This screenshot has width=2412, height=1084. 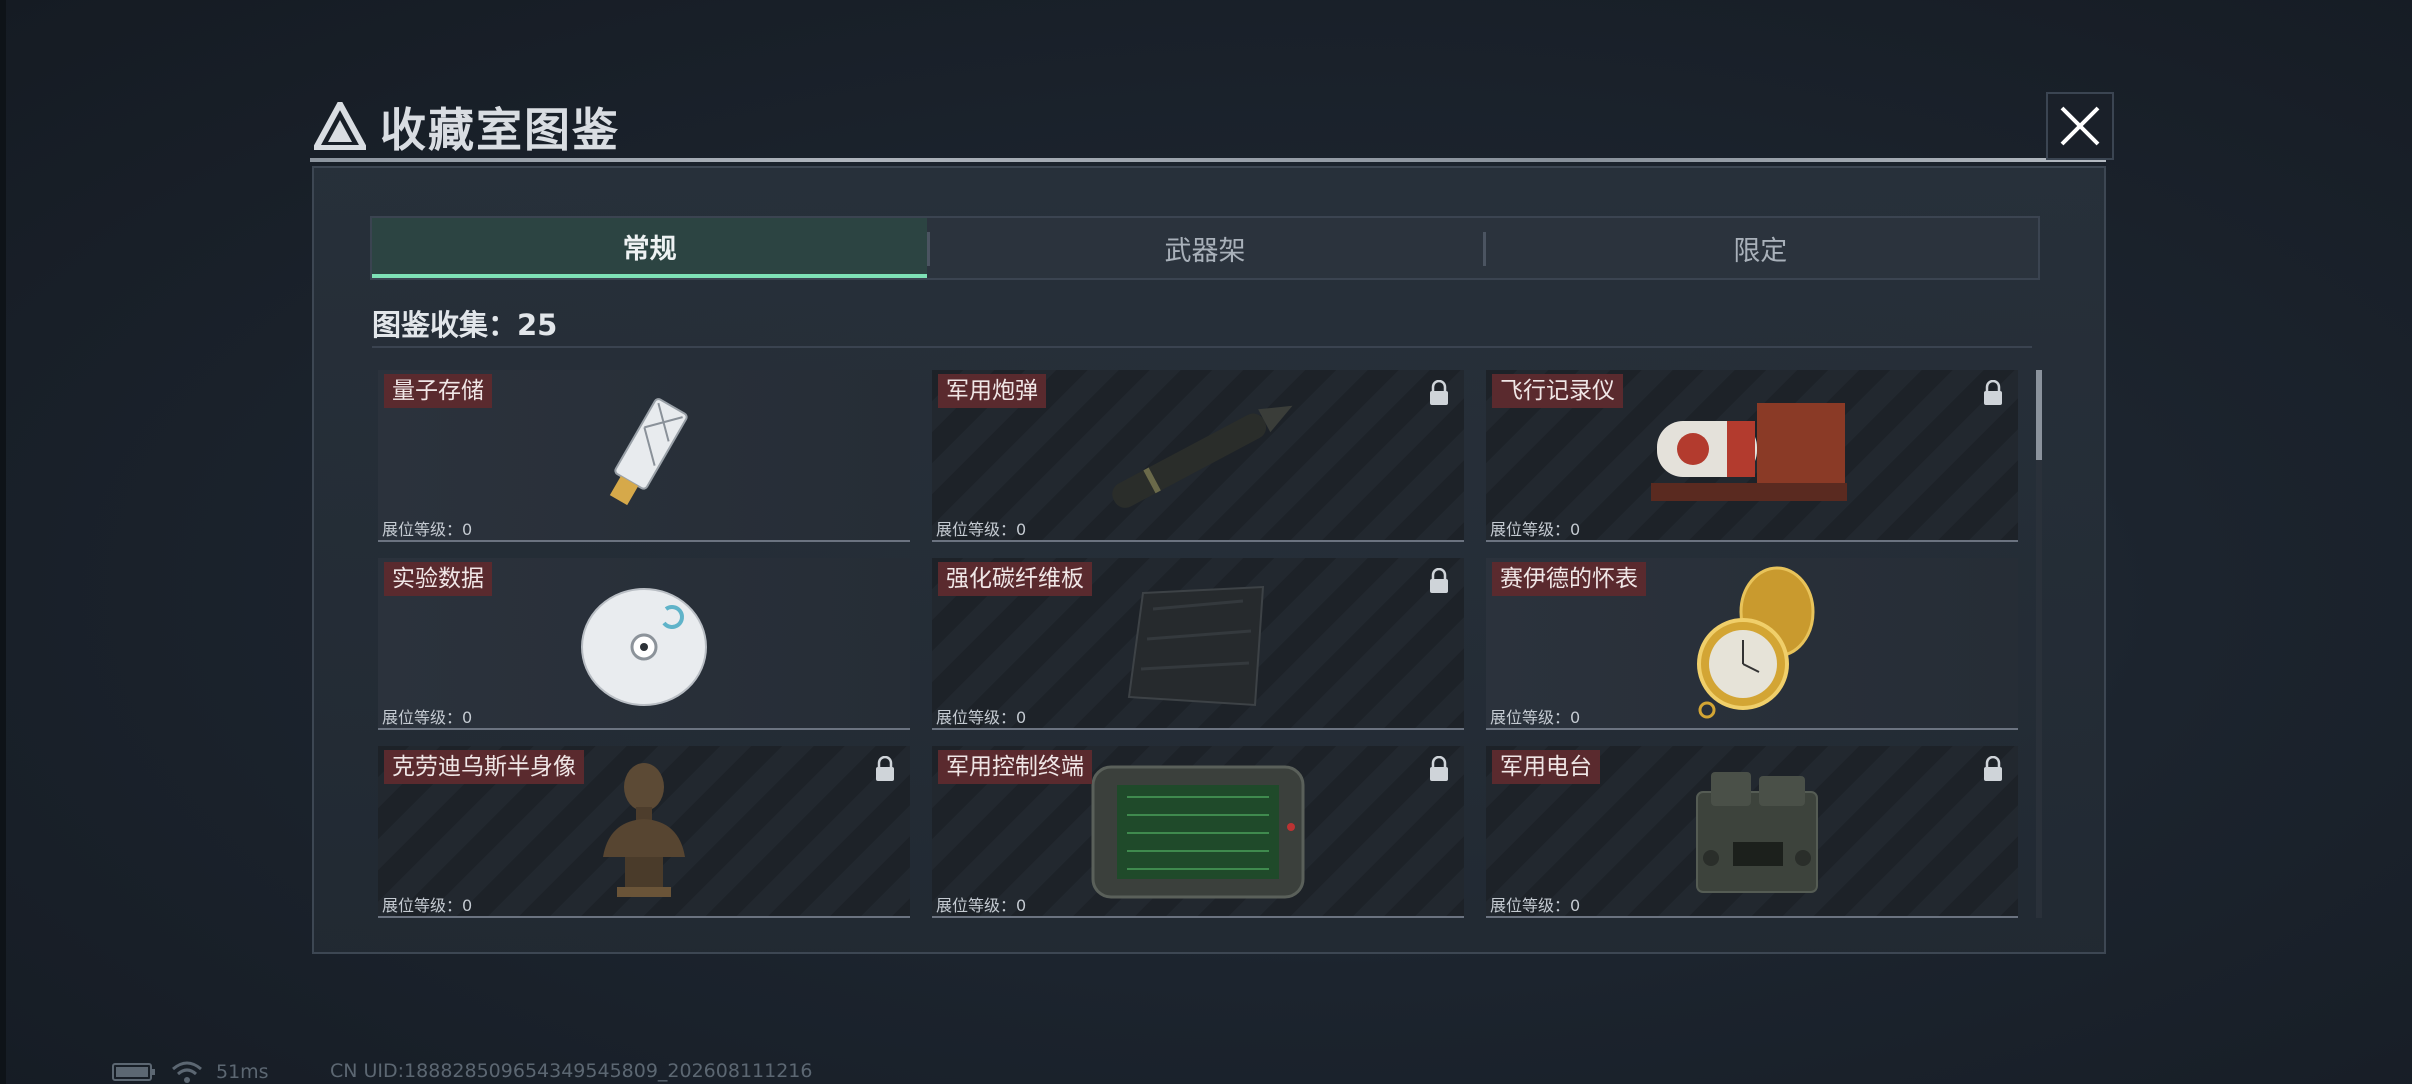 I want to click on carbon-plate-icon, so click(x=1196, y=646).